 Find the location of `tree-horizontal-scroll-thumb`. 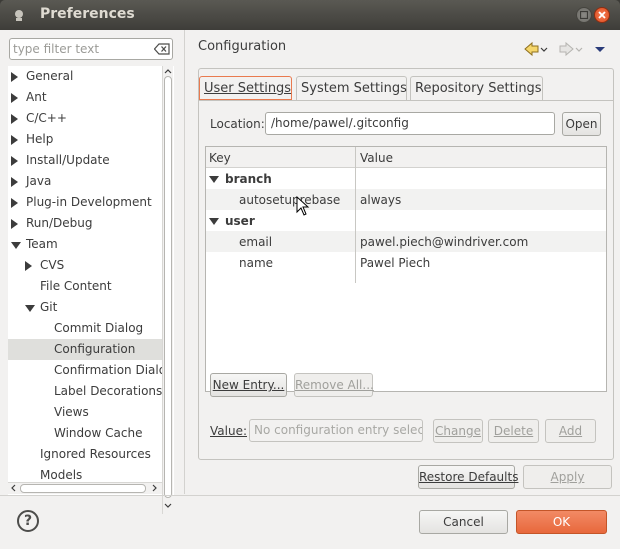

tree-horizontal-scroll-thumb is located at coordinates (83, 488).